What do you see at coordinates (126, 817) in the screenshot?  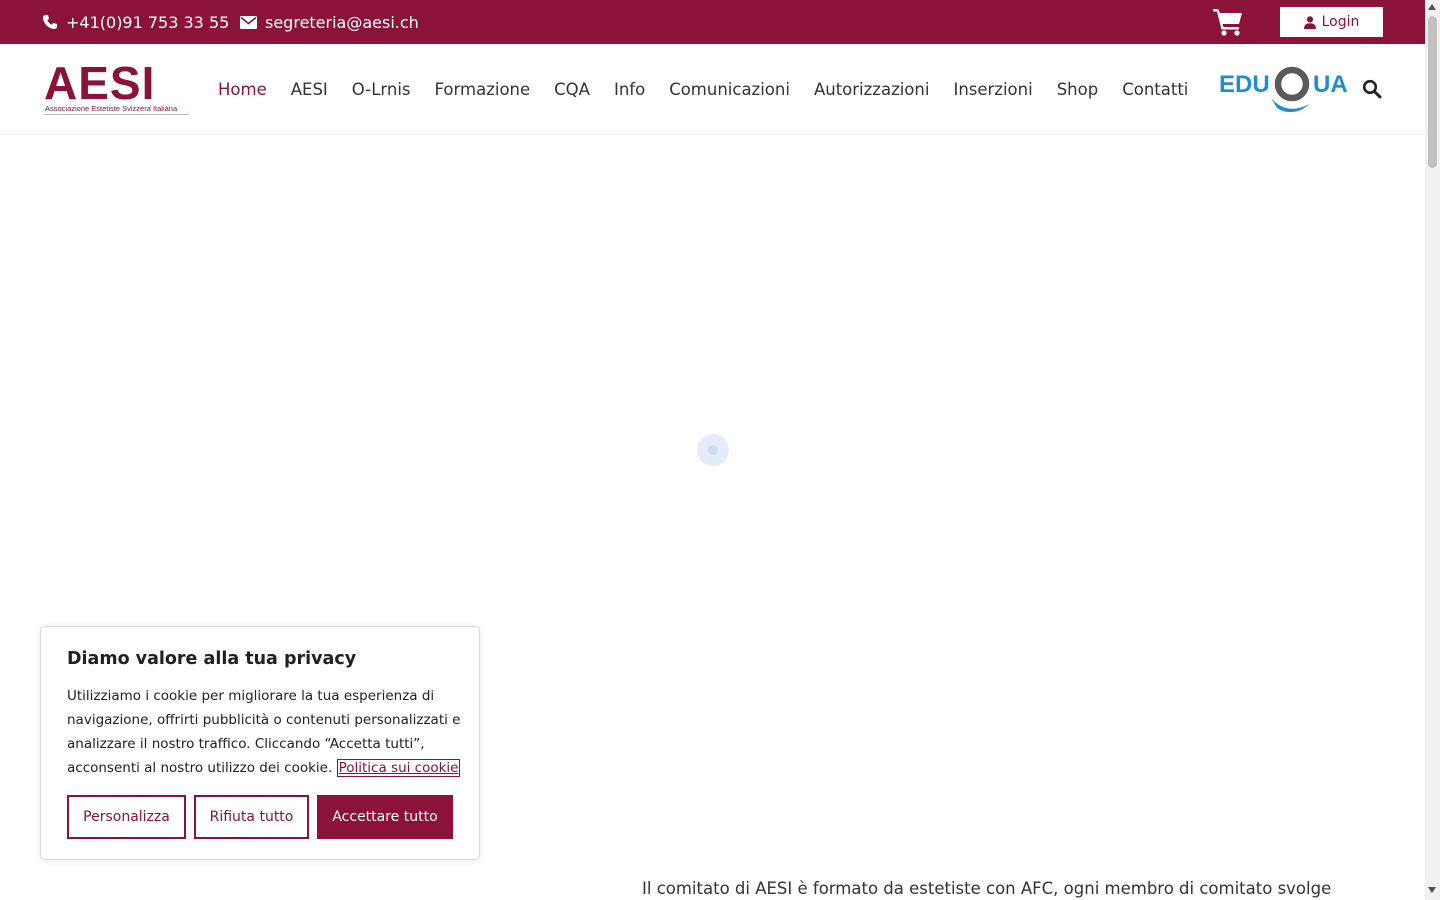 I see `customize-button: Personalizza` at bounding box center [126, 817].